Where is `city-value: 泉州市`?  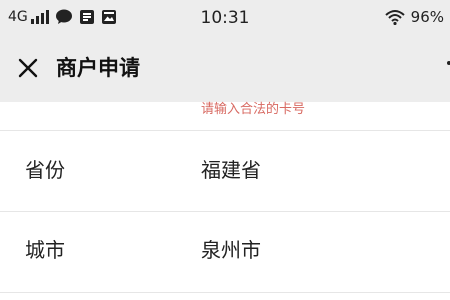
city-value: 泉州市 is located at coordinates (231, 250).